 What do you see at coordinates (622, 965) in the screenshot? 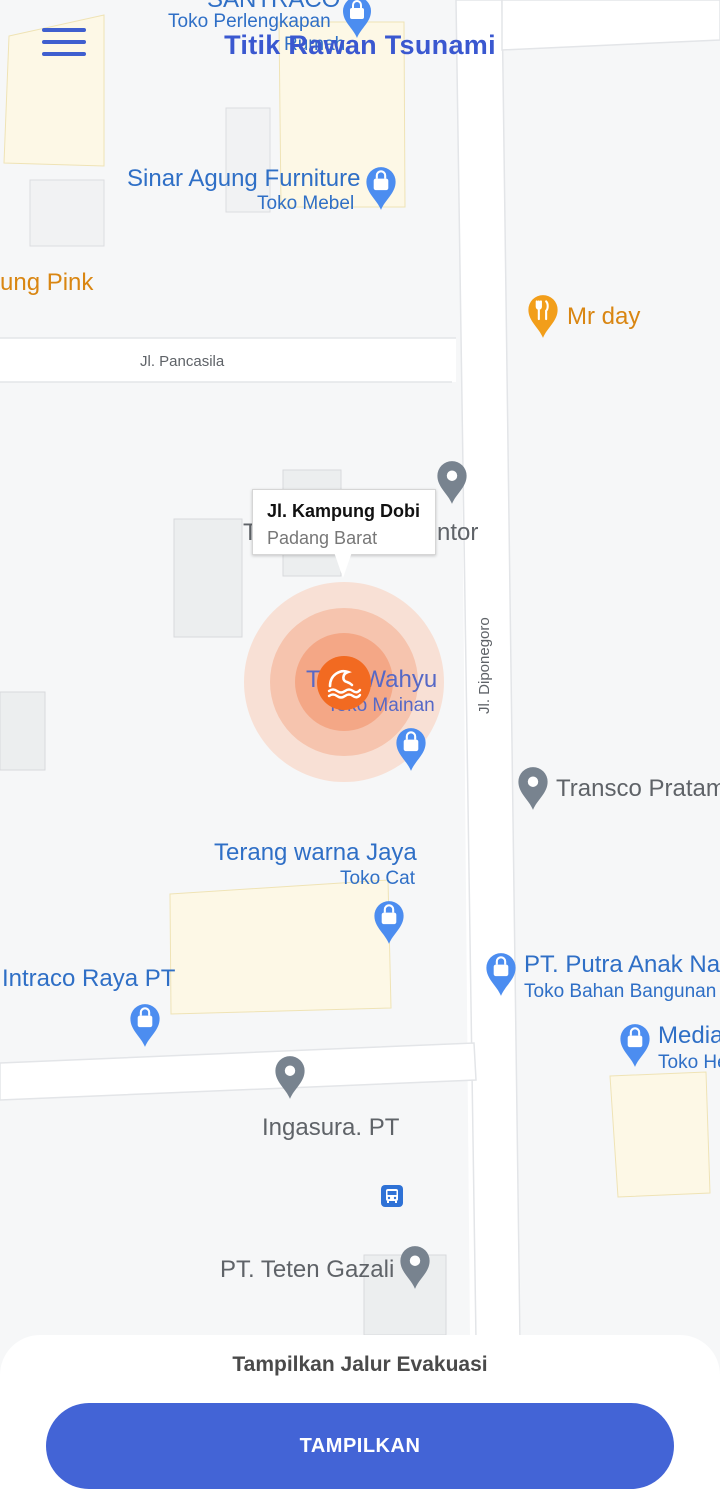
I see `place-putra-name: PT. Putra Anak Nag` at bounding box center [622, 965].